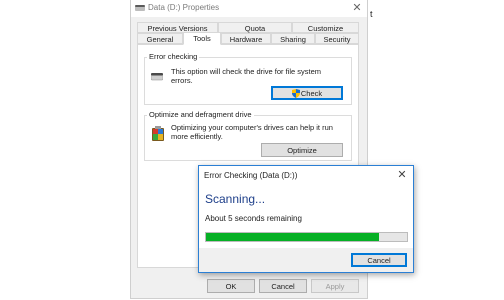 This screenshot has width=504, height=300. Describe the element at coordinates (246, 38) in the screenshot. I see `tab-hardware: Hardware` at that location.